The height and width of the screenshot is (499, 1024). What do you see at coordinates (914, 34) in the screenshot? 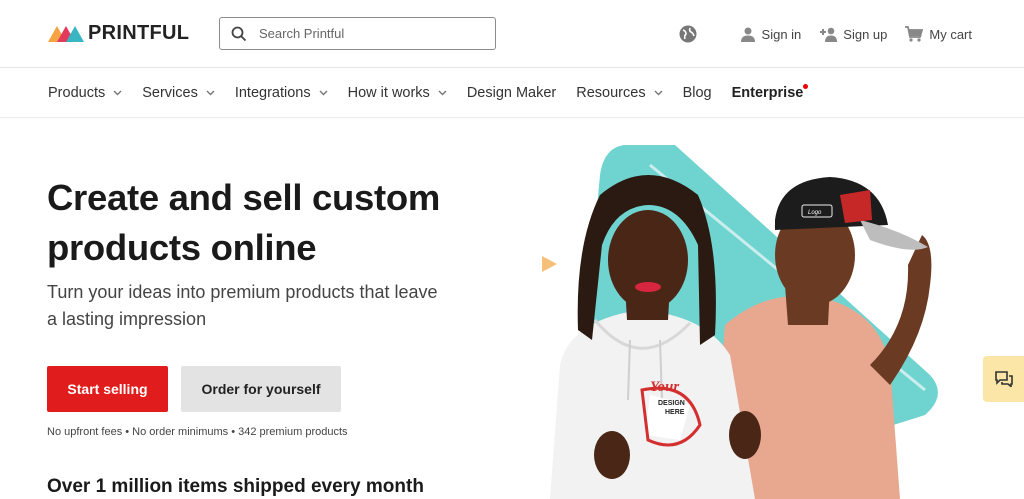
I see `cart-icon` at bounding box center [914, 34].